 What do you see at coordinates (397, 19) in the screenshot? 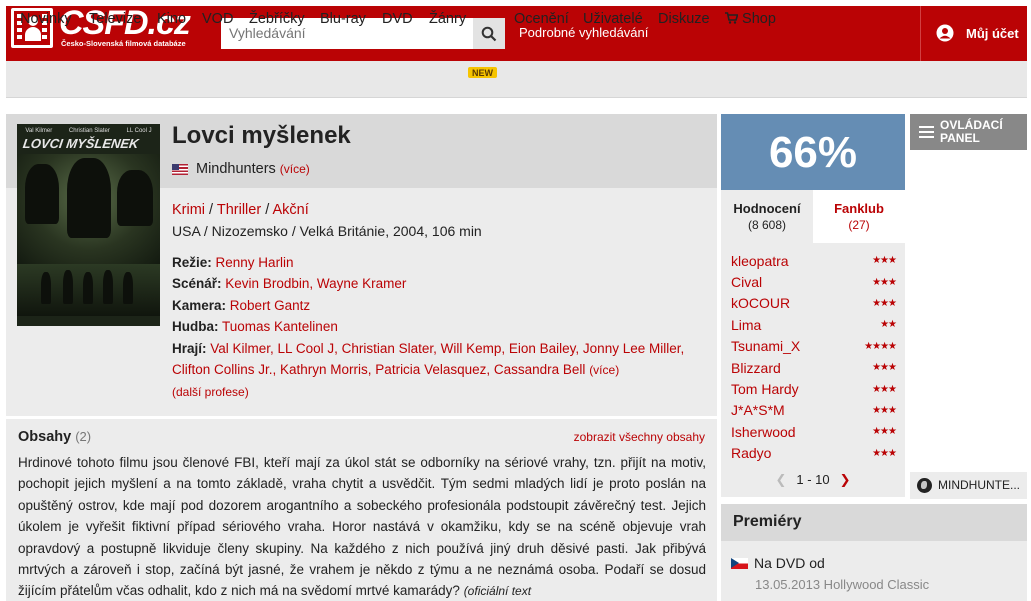
I see `nav-item-dvd: DVD` at bounding box center [397, 19].